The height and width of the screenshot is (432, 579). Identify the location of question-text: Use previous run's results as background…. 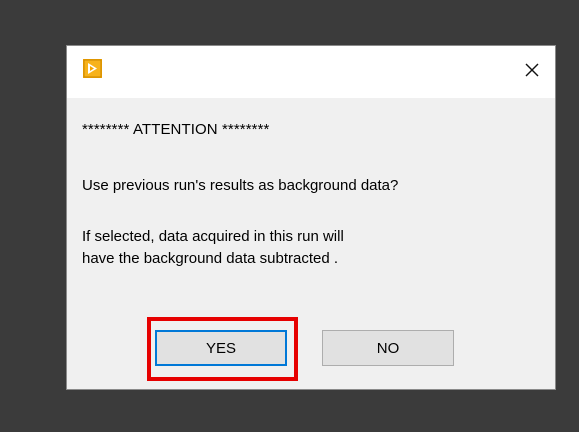
(240, 185).